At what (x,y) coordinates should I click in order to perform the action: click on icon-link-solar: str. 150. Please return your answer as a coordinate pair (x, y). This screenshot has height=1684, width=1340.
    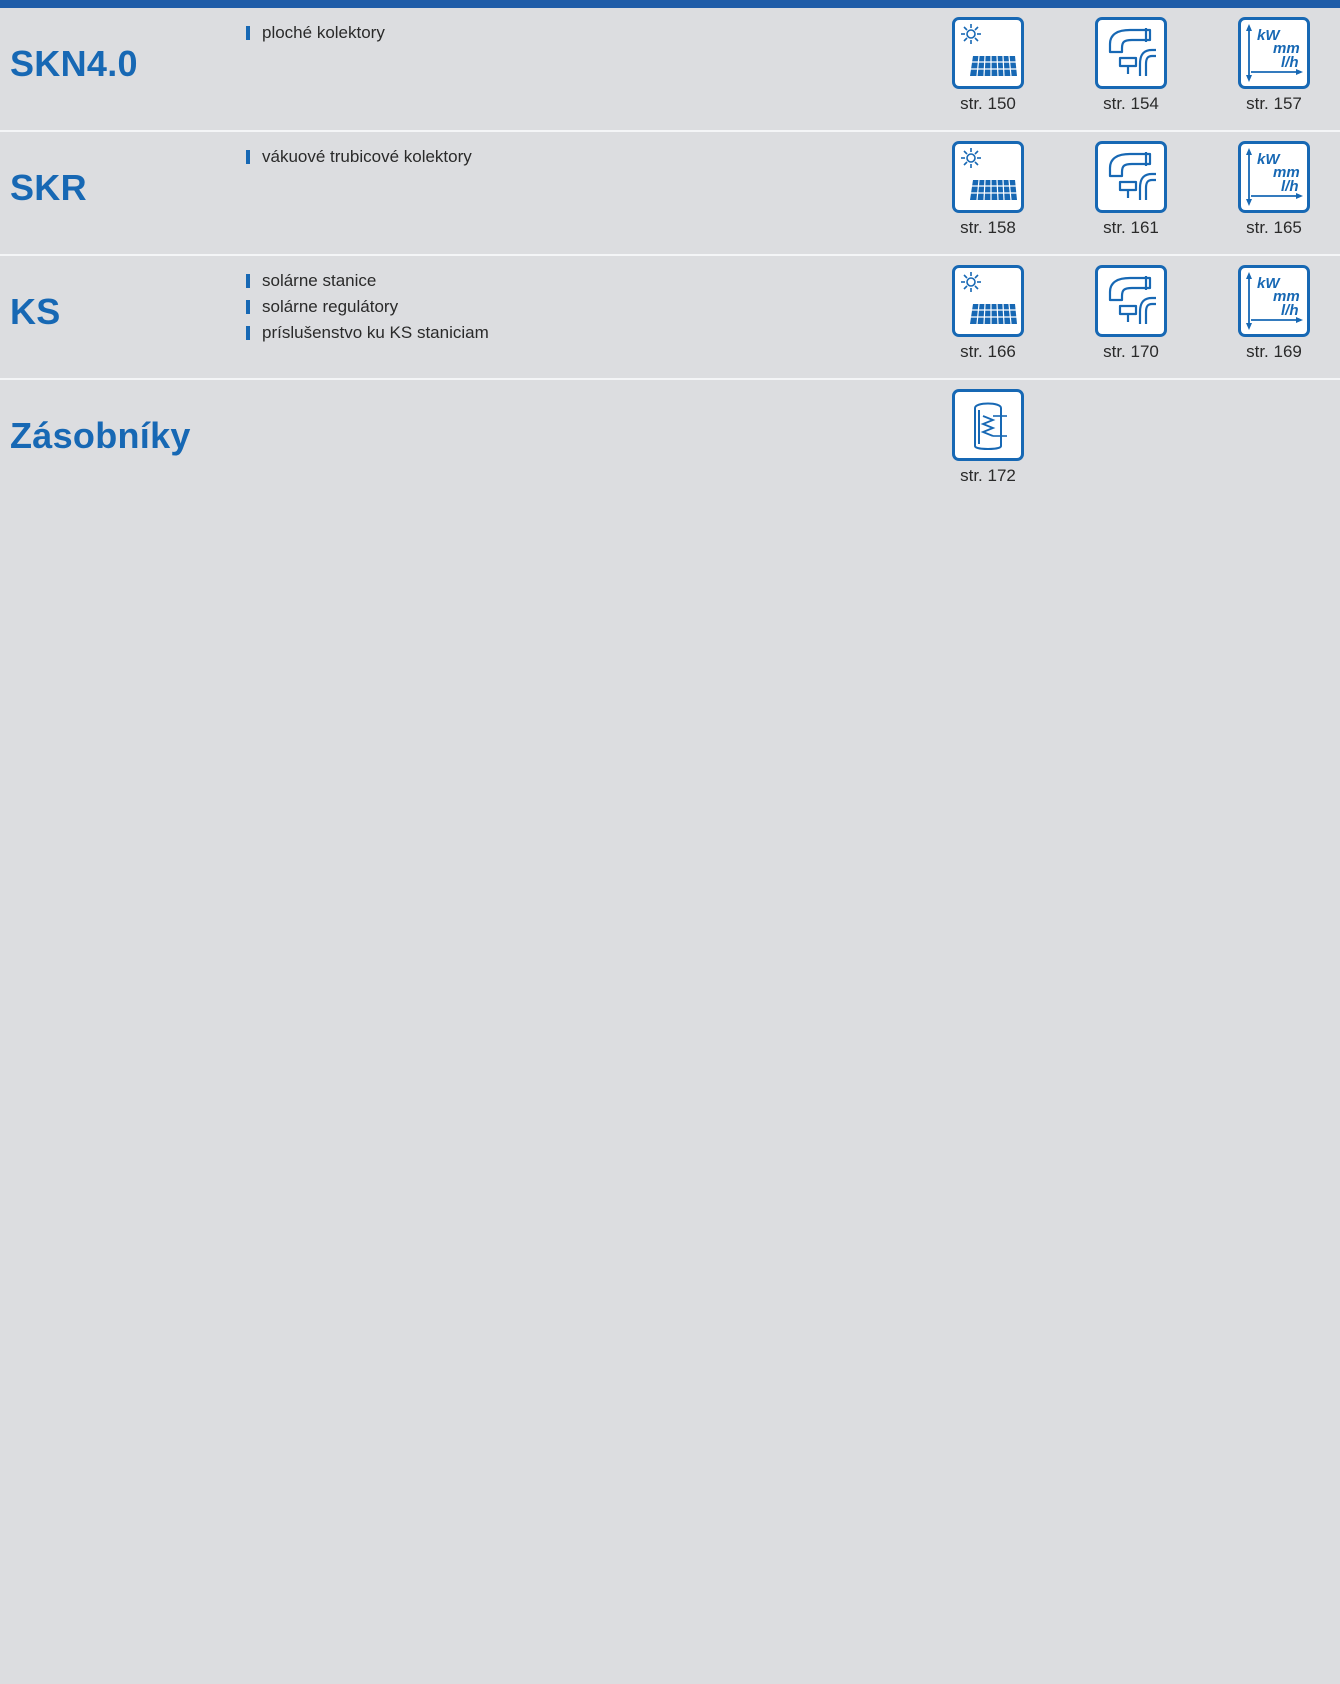
    Looking at the image, I should click on (988, 65).